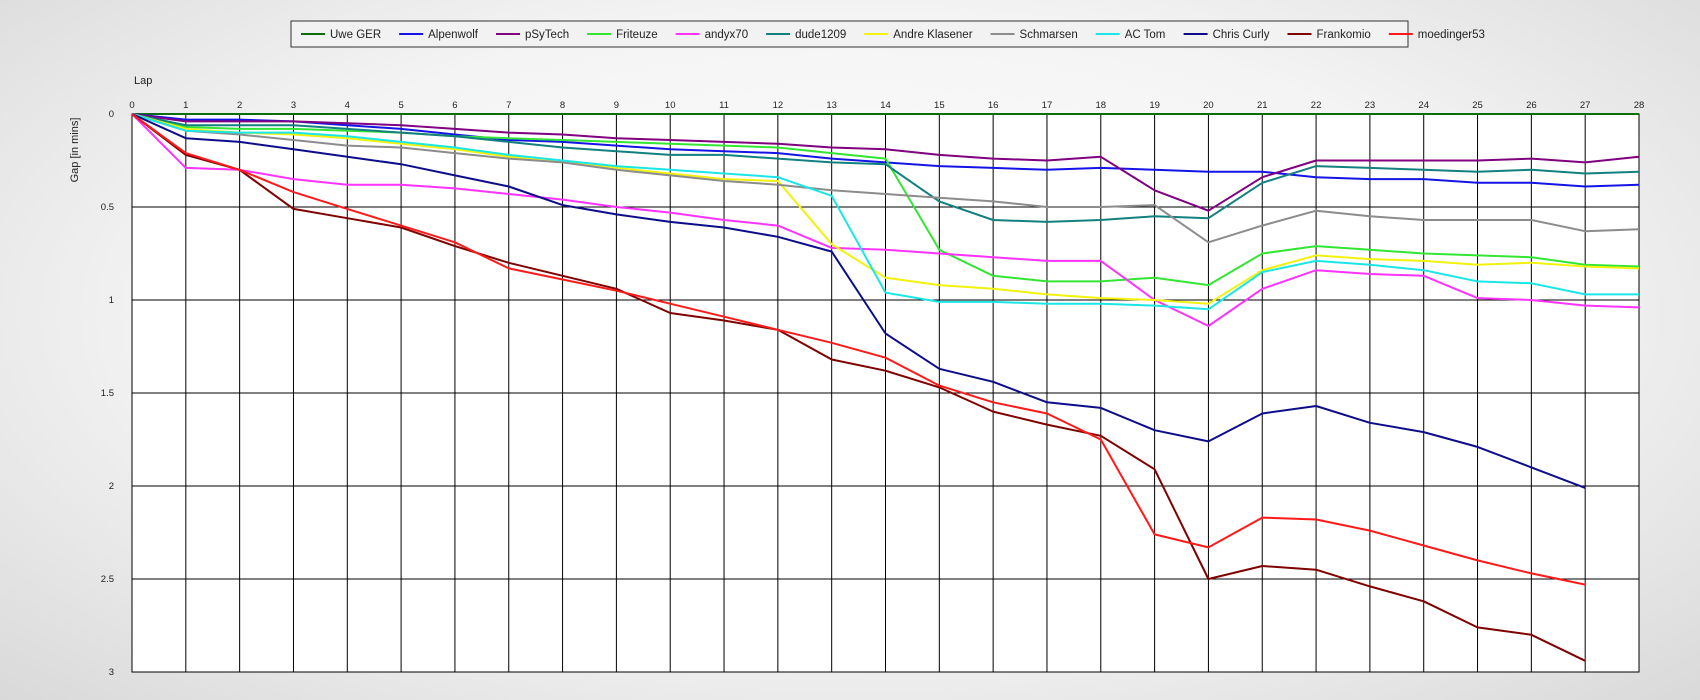  What do you see at coordinates (1145, 35) in the screenshot?
I see `legend-label-ac-tom: AC Tom` at bounding box center [1145, 35].